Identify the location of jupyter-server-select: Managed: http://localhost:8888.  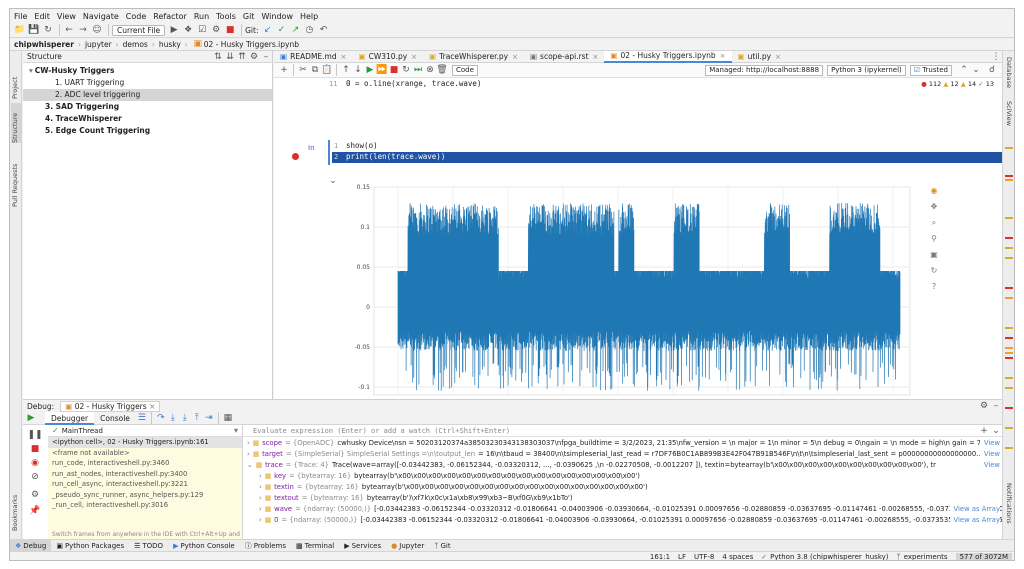
(764, 70).